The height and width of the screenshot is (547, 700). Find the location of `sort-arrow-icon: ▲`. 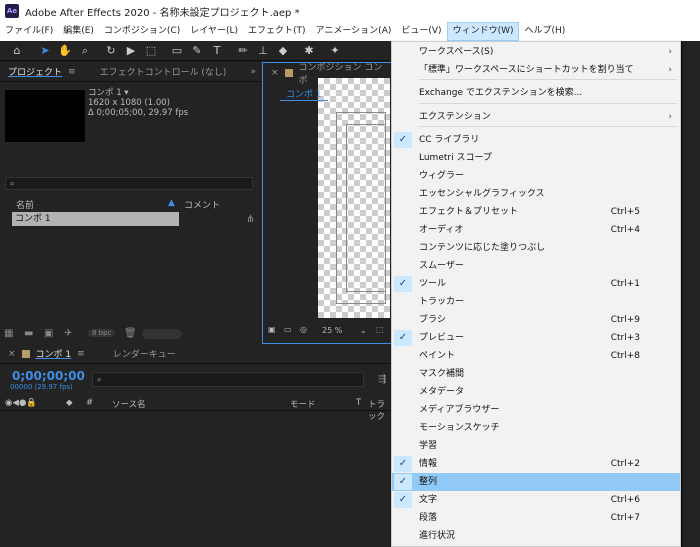

sort-arrow-icon: ▲ is located at coordinates (171, 203).